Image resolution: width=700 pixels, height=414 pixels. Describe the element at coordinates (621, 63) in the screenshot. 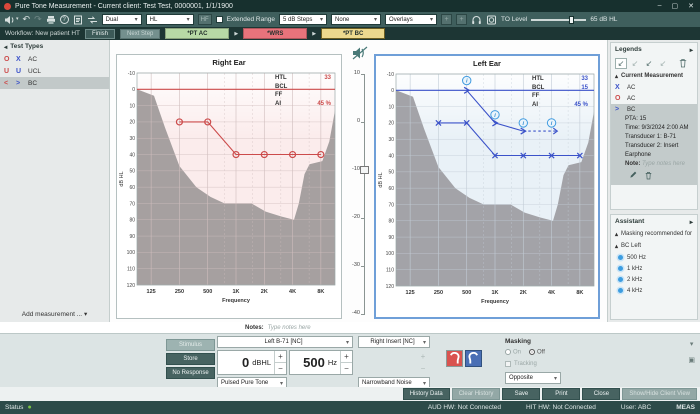

I see `legend-style-button-1: ↙` at that location.